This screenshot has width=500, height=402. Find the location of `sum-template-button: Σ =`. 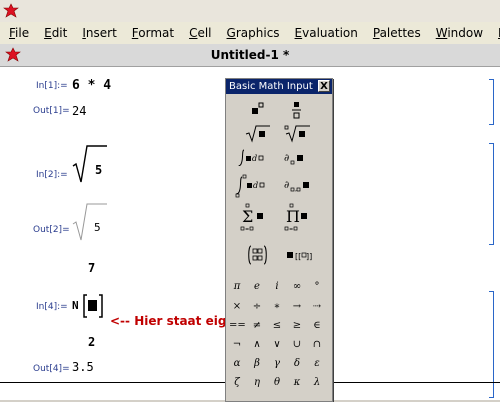

sum-template-button: Σ = is located at coordinates (256, 219).